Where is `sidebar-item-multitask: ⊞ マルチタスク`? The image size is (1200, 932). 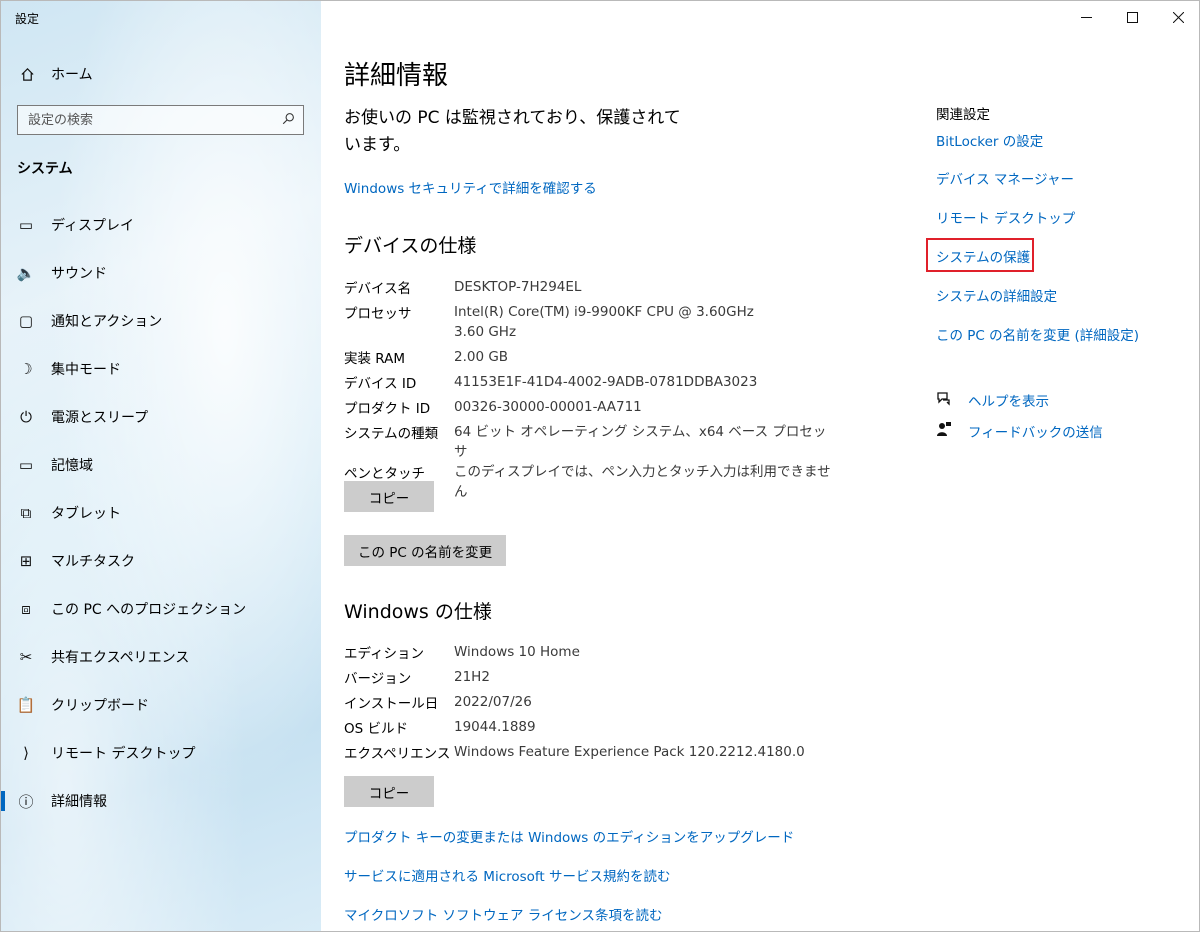 sidebar-item-multitask: ⊞ マルチタスク is located at coordinates (161, 561).